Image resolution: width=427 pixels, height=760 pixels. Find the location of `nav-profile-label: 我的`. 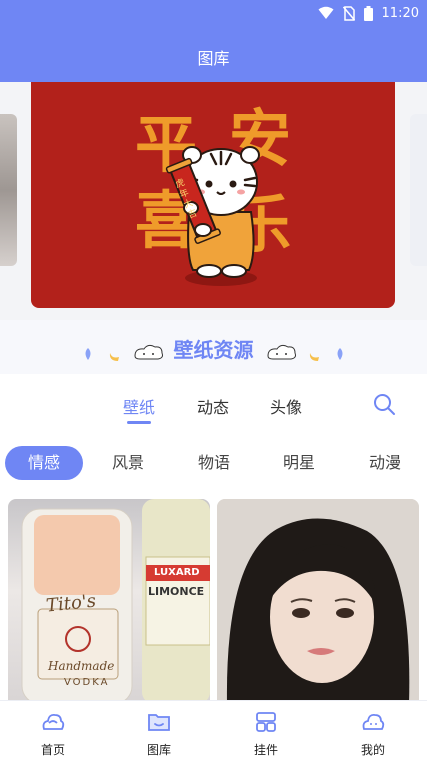

nav-profile-label: 我的 is located at coordinates (372, 750).